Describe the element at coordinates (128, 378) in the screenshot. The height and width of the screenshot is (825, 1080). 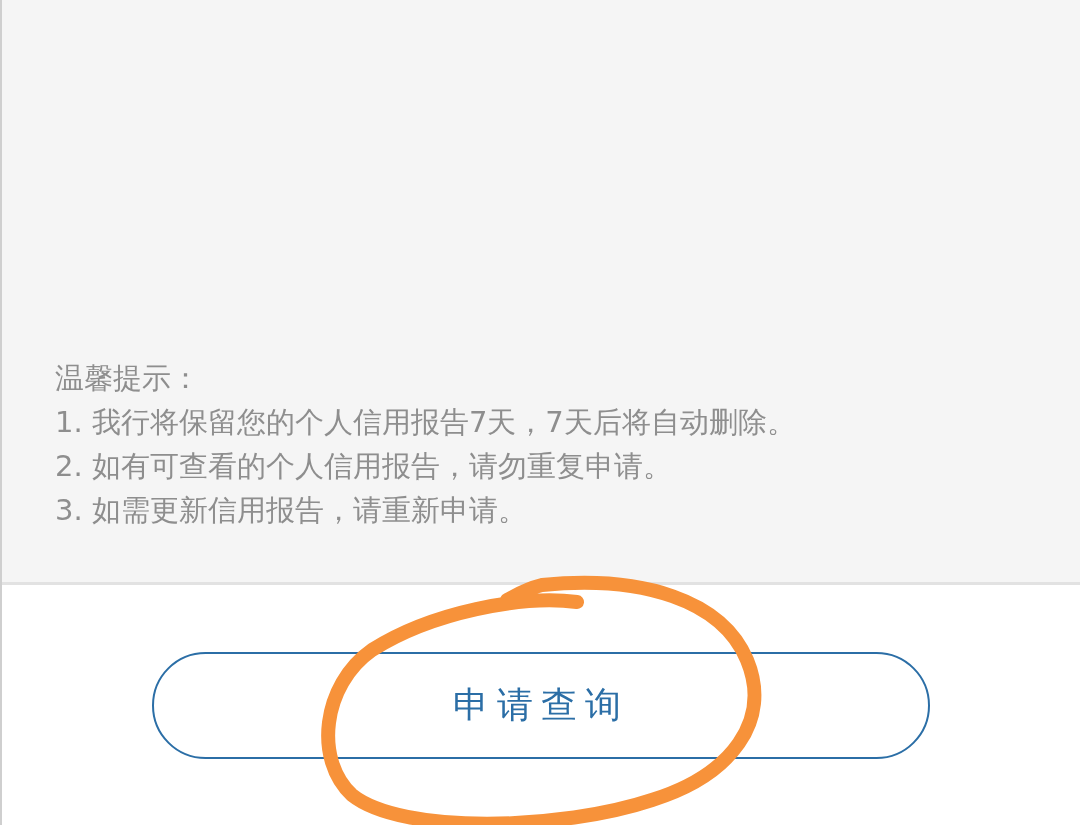
I see `tips-title: 温馨提示：` at that location.